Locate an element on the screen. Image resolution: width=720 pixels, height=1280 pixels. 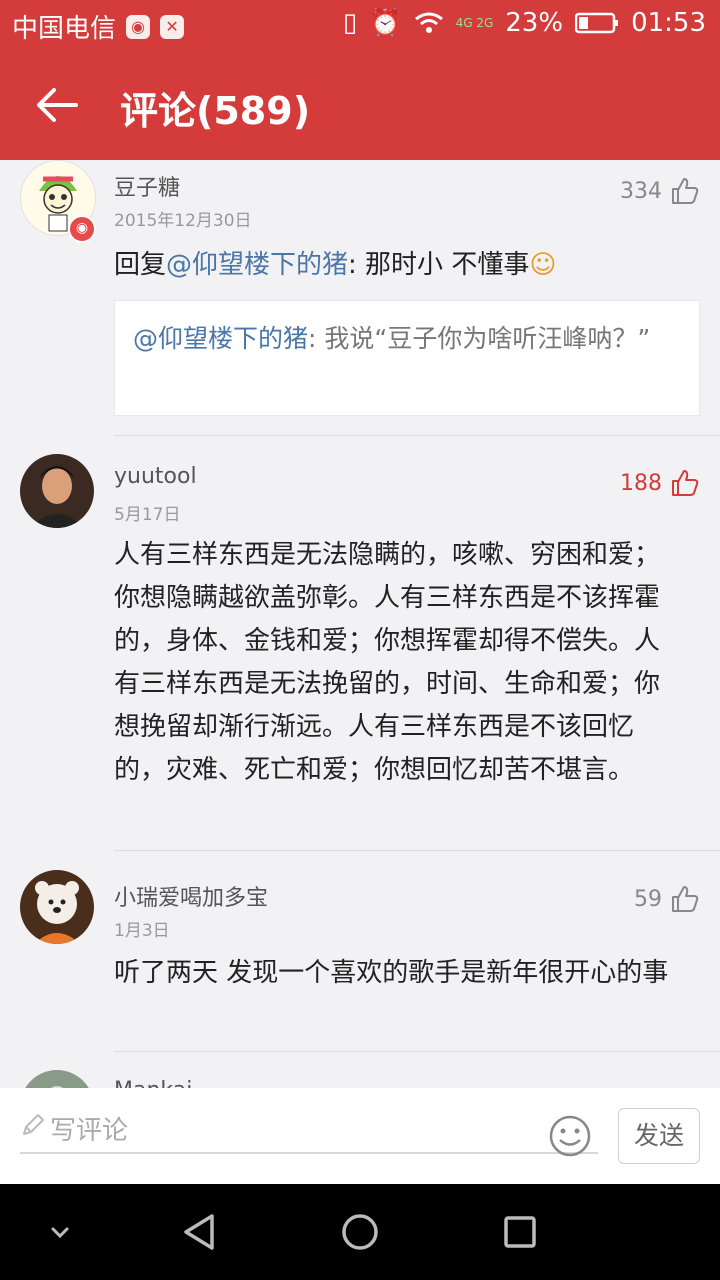
nav-recents-icon is located at coordinates (520, 1232).